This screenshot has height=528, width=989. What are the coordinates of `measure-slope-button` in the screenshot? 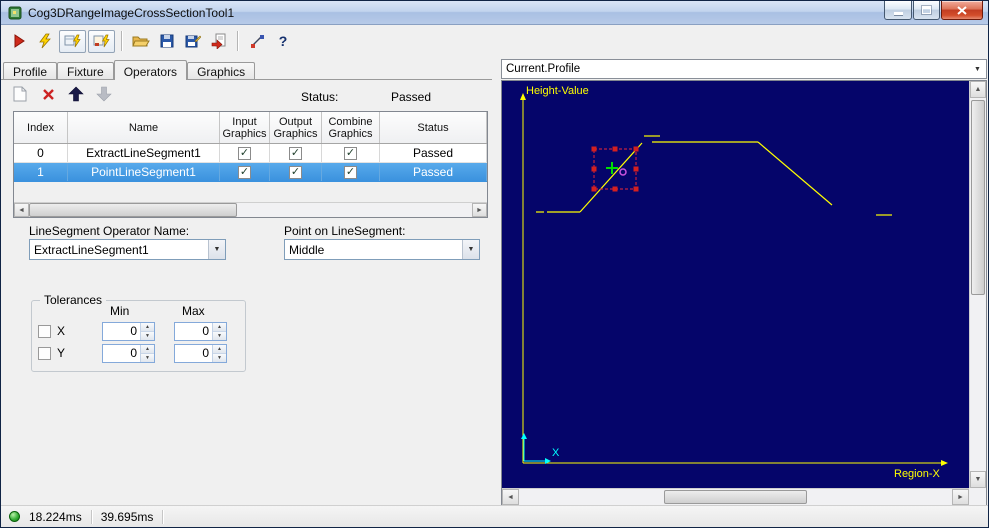 It's located at (257, 41).